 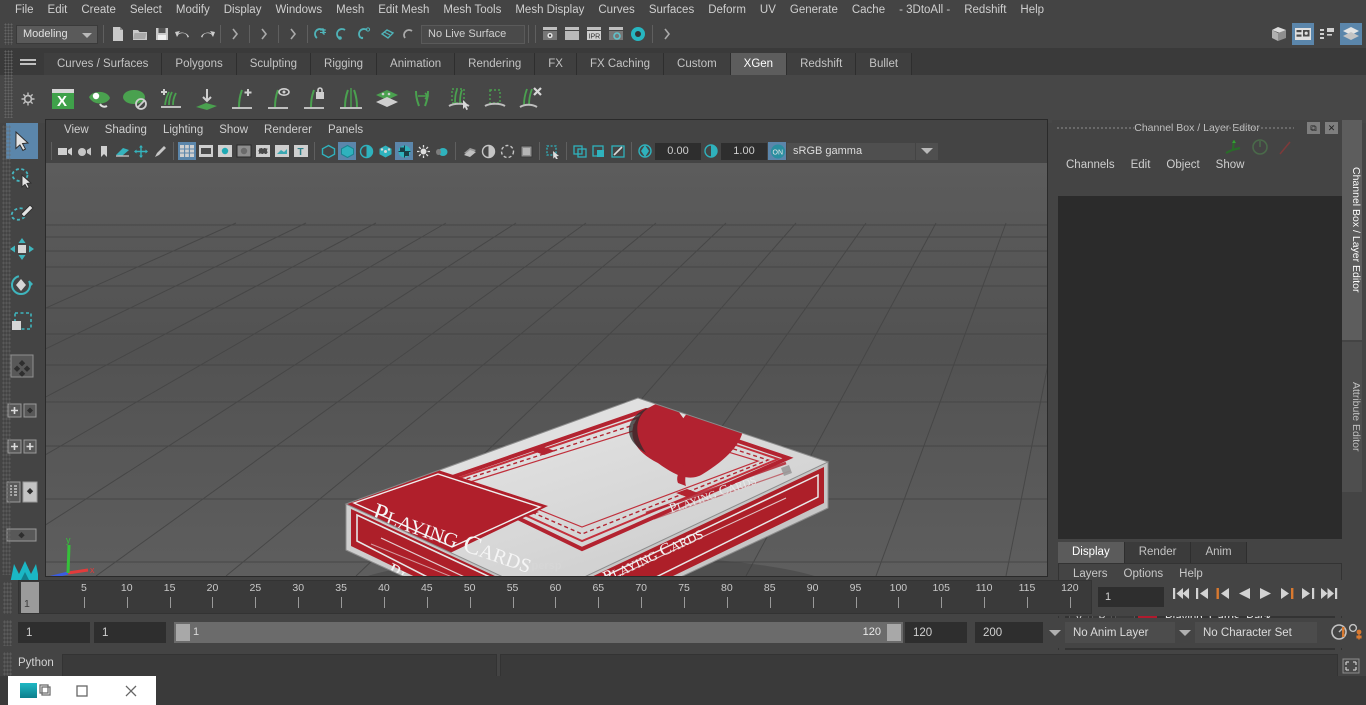 What do you see at coordinates (822, 64) in the screenshot?
I see `shelf-tab-redshift: Redshift` at bounding box center [822, 64].